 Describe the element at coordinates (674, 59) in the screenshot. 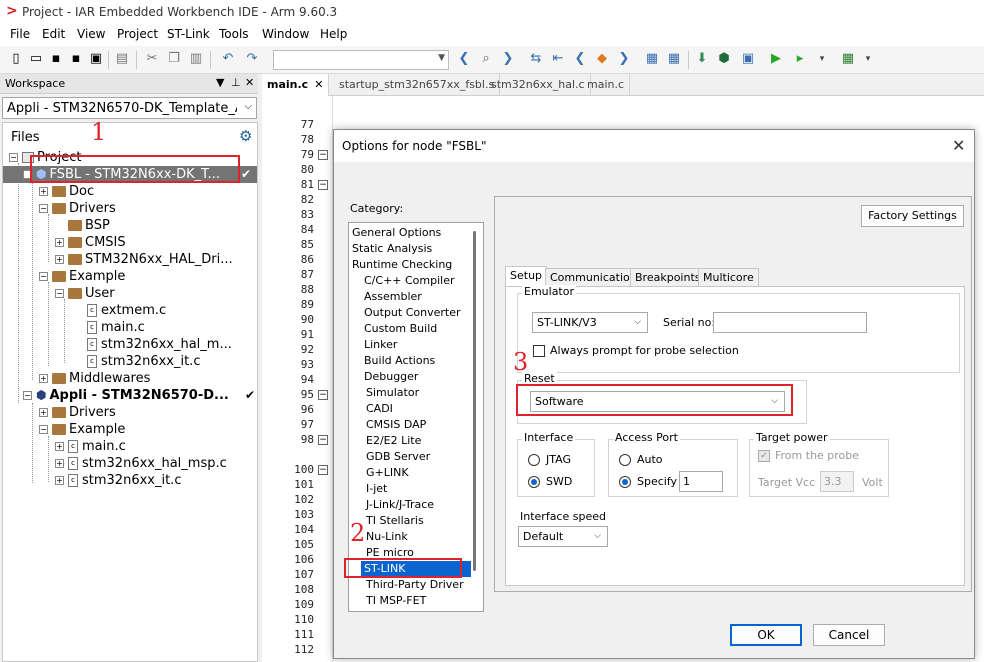

I see `make-icon: ▦` at that location.